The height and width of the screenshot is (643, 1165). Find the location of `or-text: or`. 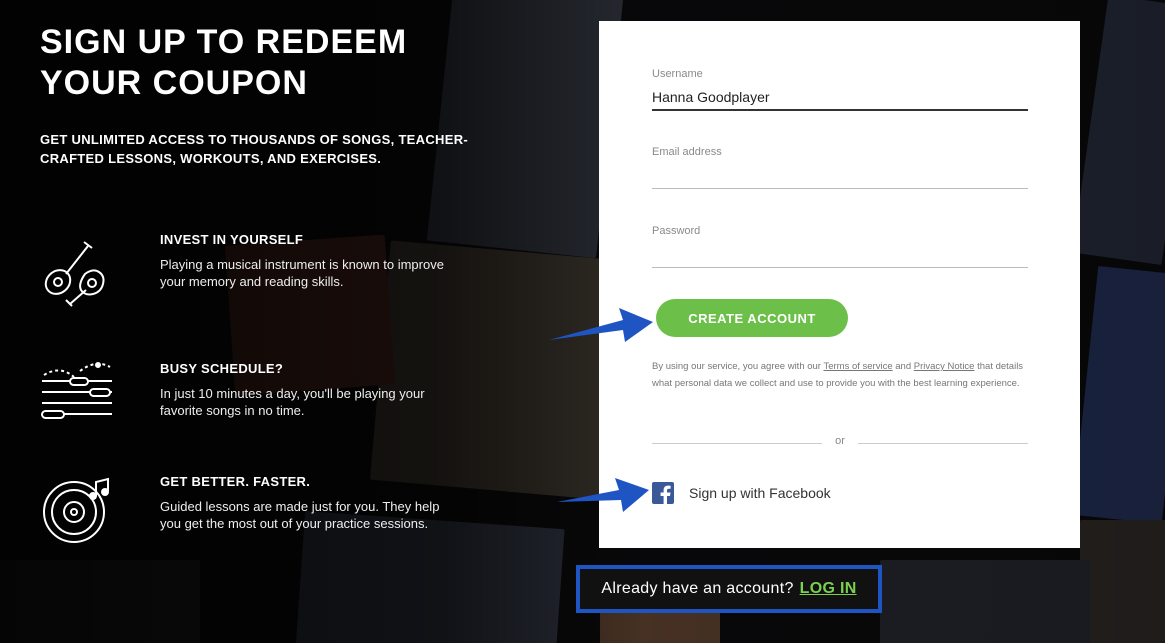

or-text: or is located at coordinates (840, 441).